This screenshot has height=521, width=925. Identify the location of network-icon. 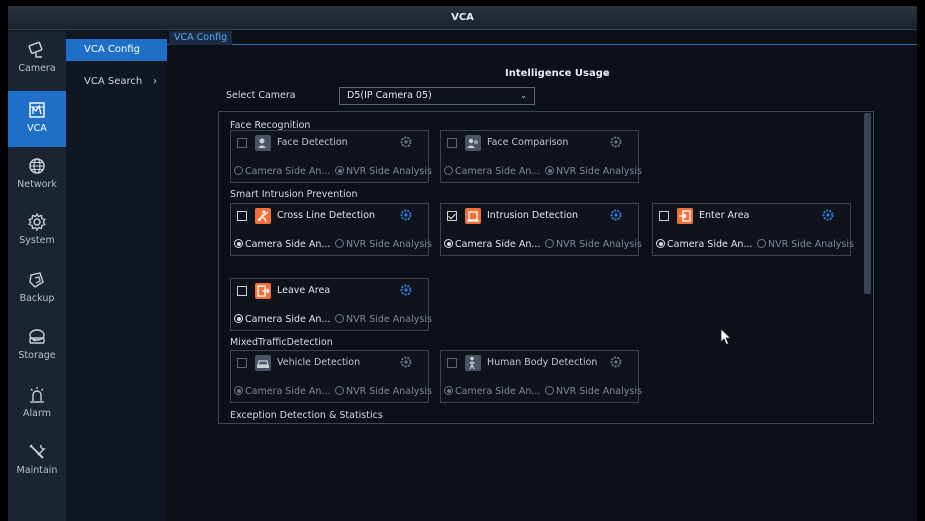
(37, 166).